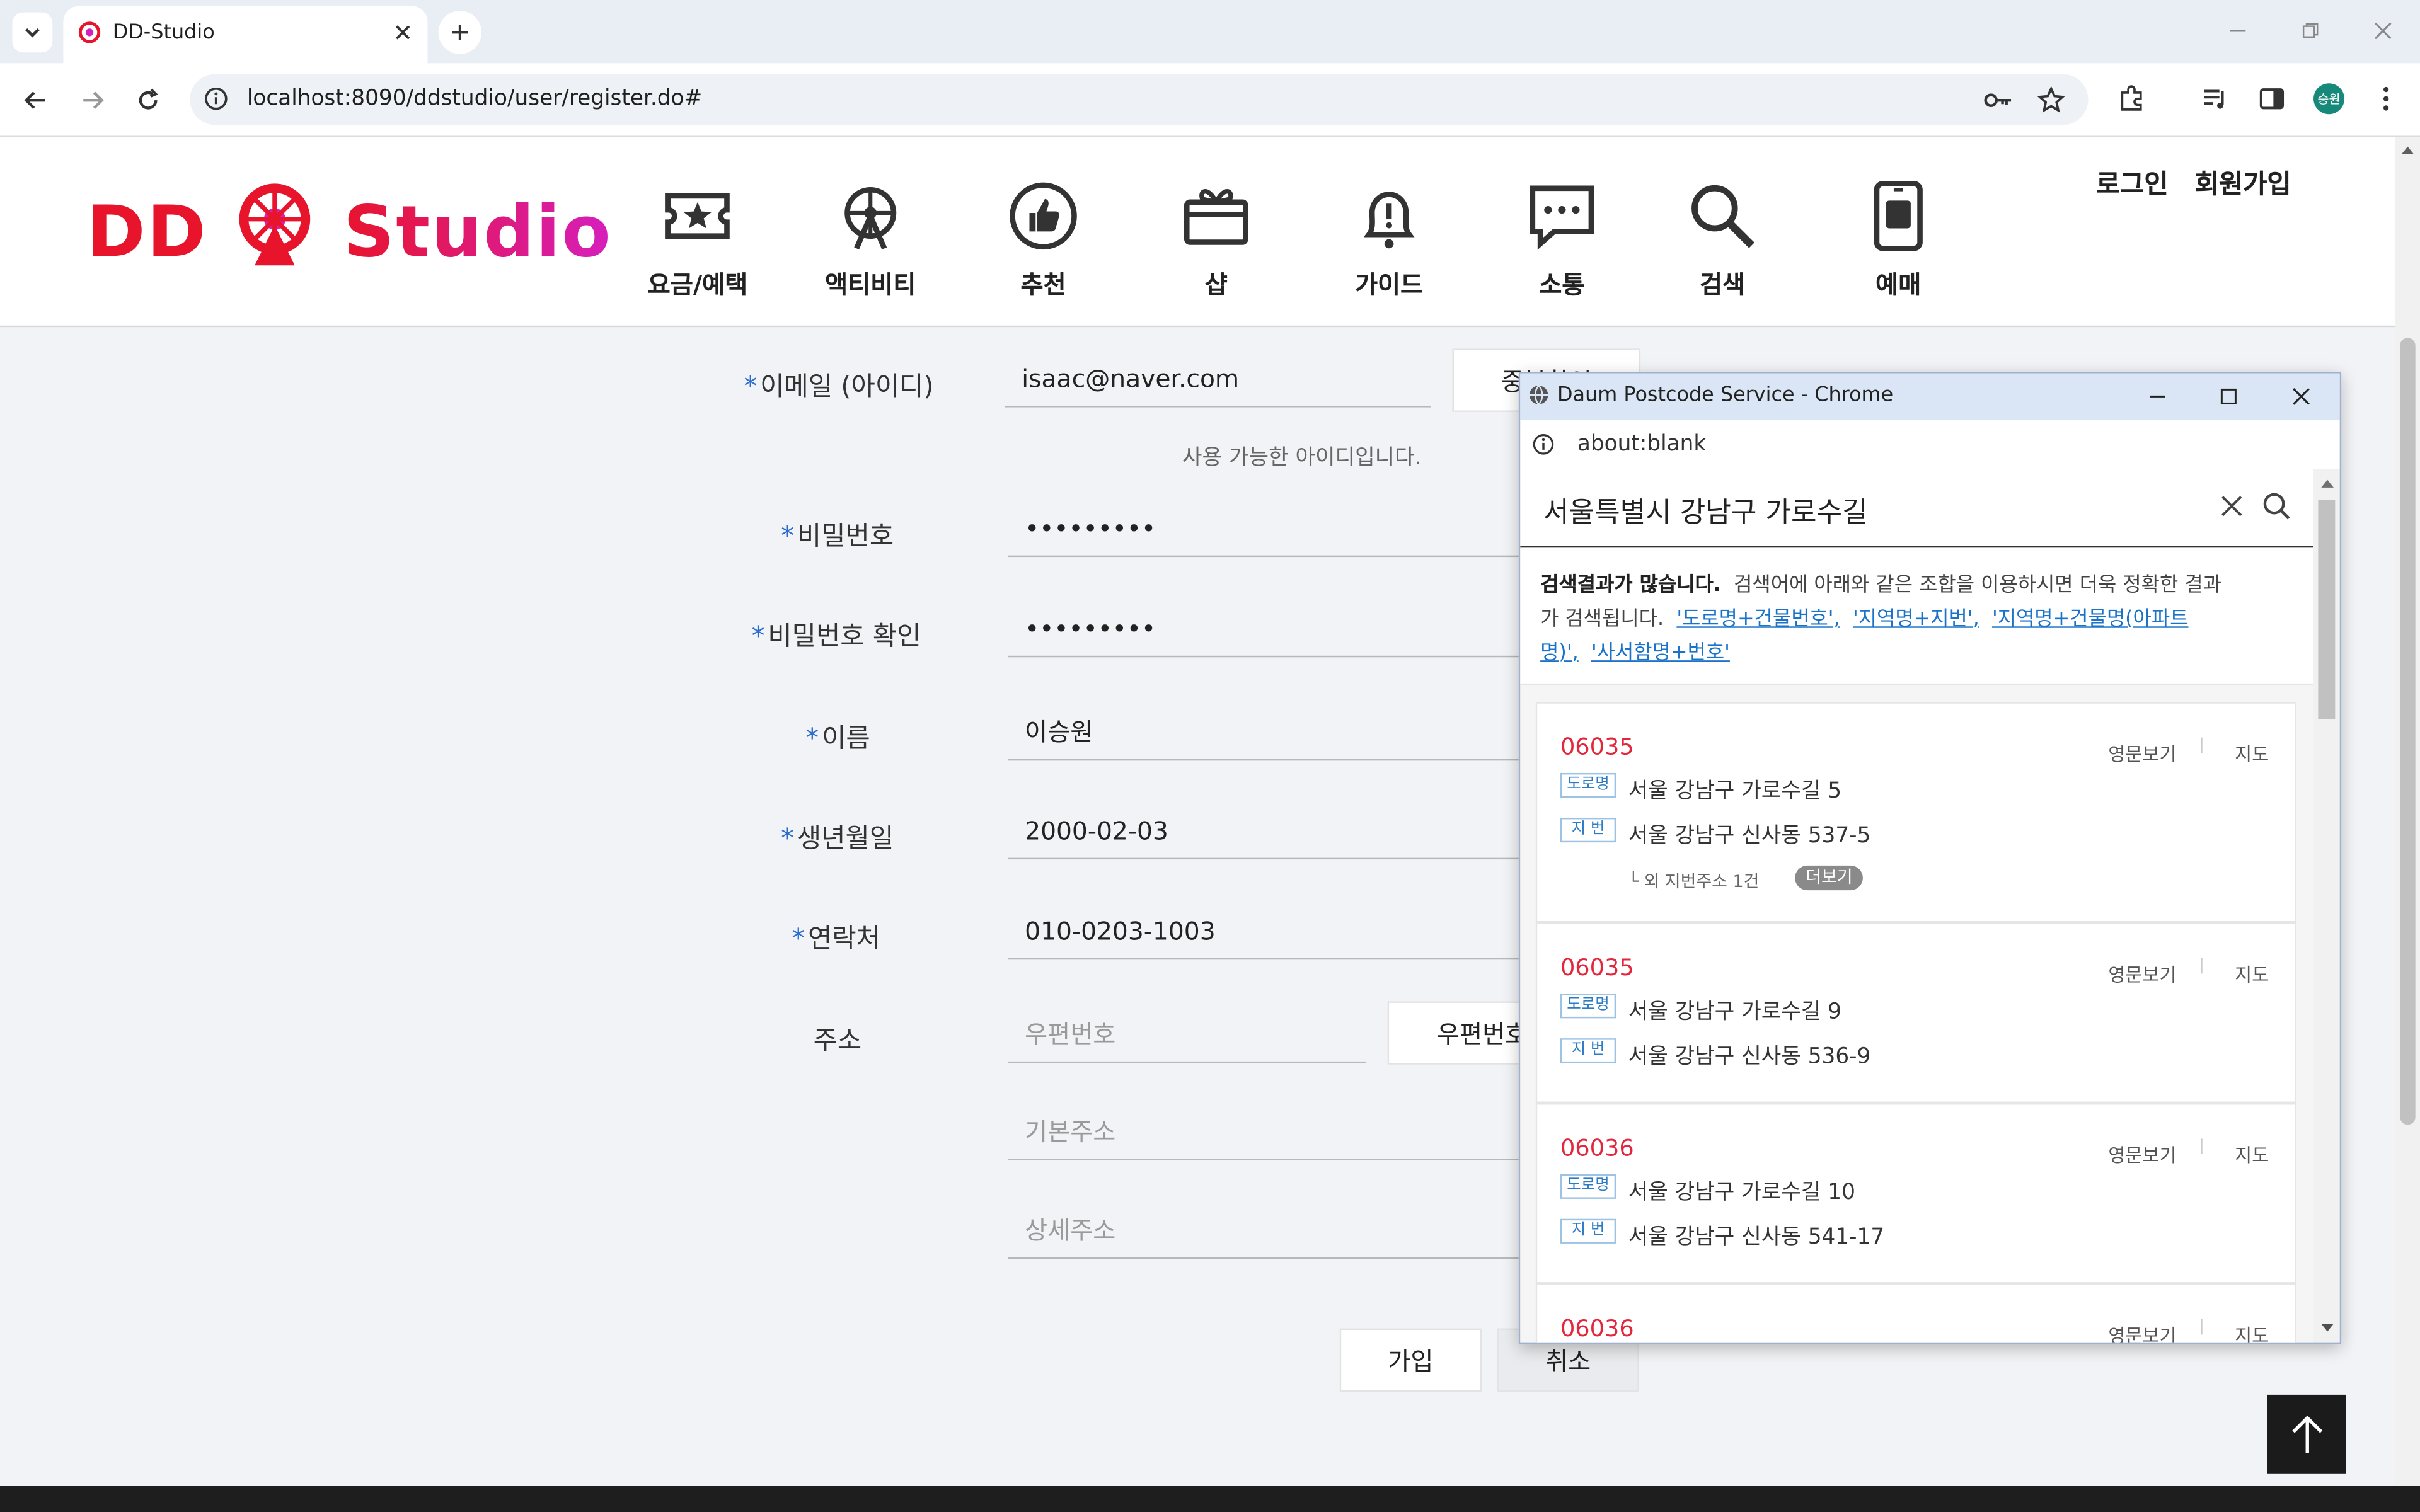 The image size is (2420, 1512). Describe the element at coordinates (1706, 511) in the screenshot. I see `postcode-search-input: 서울특별시 강남구 가로수길` at that location.